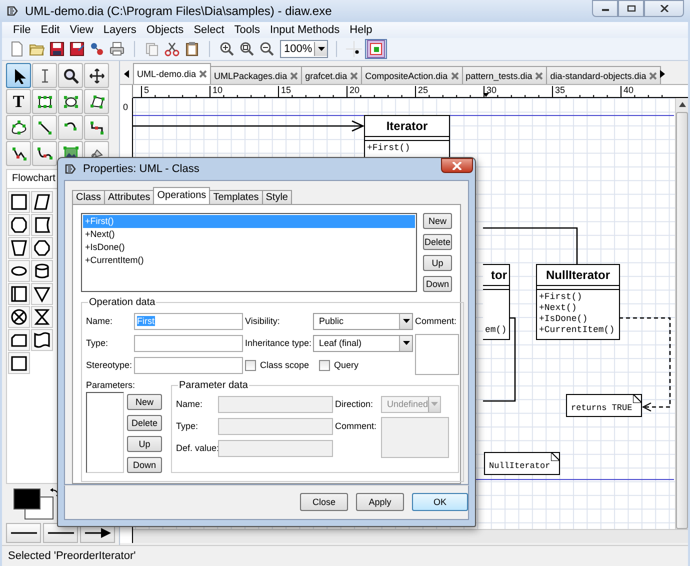 The image size is (690, 566). I want to click on framed-box-shape-button, so click(19, 294).